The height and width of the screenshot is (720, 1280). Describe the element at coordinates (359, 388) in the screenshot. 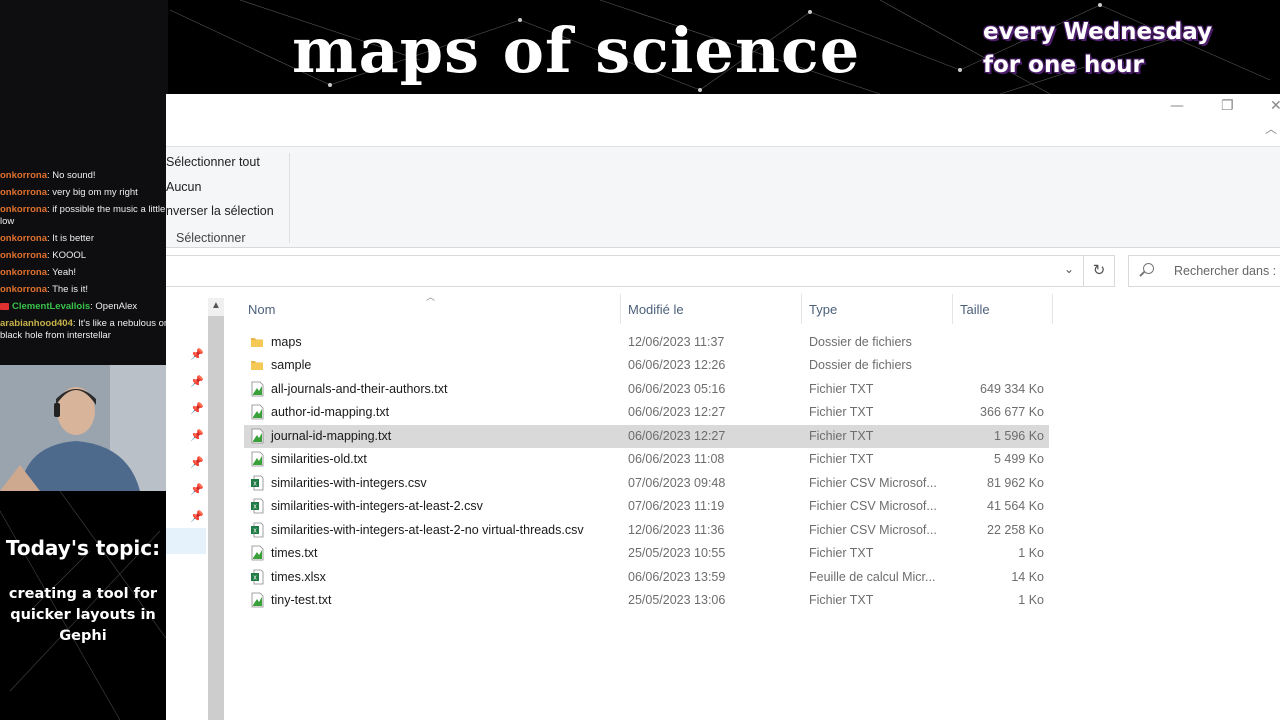

I see `file-name: all-journals-and-their-authors.txt` at that location.